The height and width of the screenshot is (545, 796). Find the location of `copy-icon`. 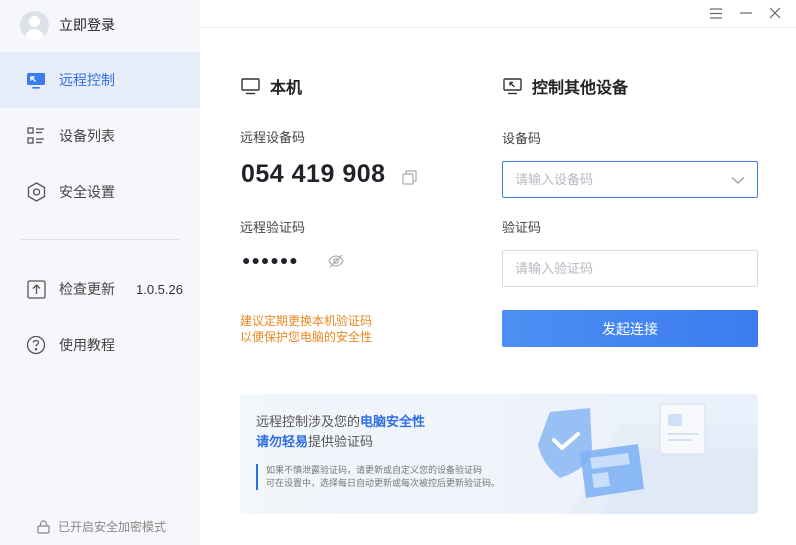

copy-icon is located at coordinates (409, 177).